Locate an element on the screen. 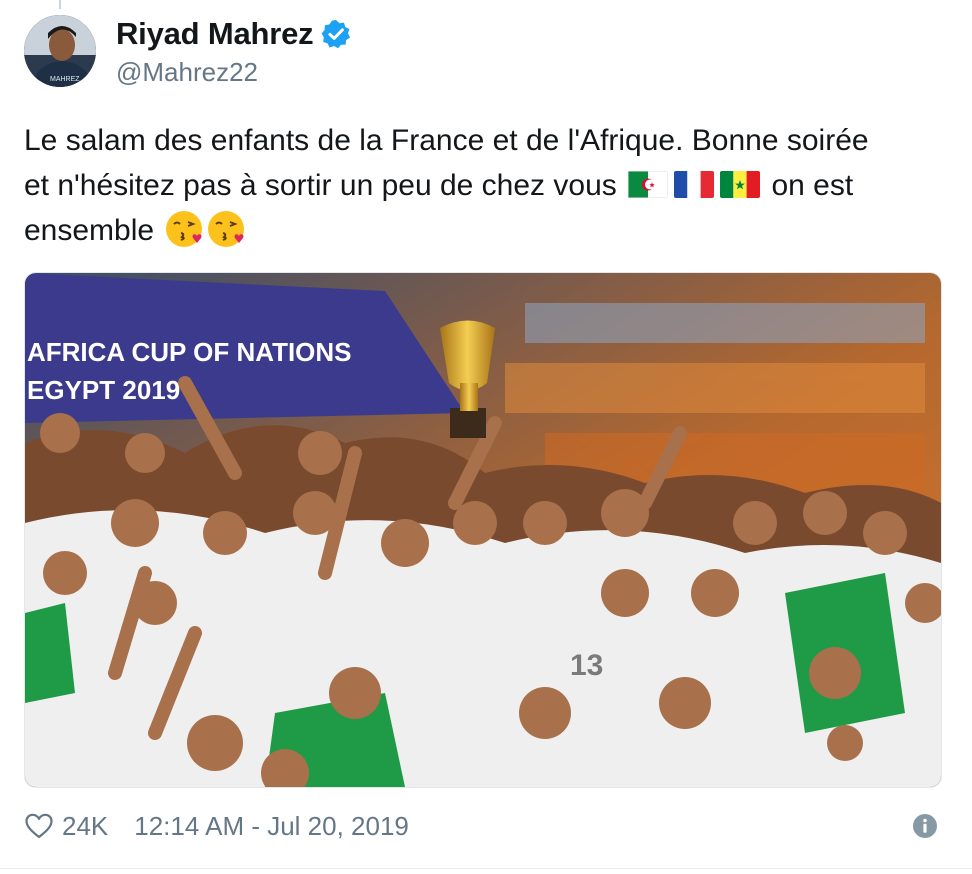  divider is located at coordinates (486, 868).